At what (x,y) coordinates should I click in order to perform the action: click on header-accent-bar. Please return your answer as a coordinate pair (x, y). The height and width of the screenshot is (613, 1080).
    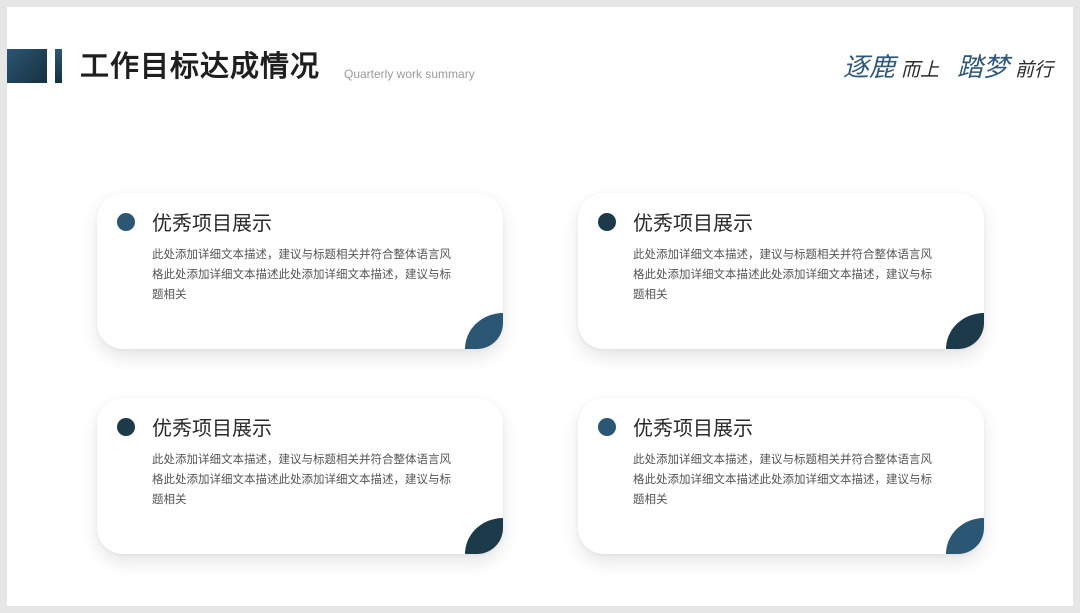
    Looking at the image, I should click on (58, 66).